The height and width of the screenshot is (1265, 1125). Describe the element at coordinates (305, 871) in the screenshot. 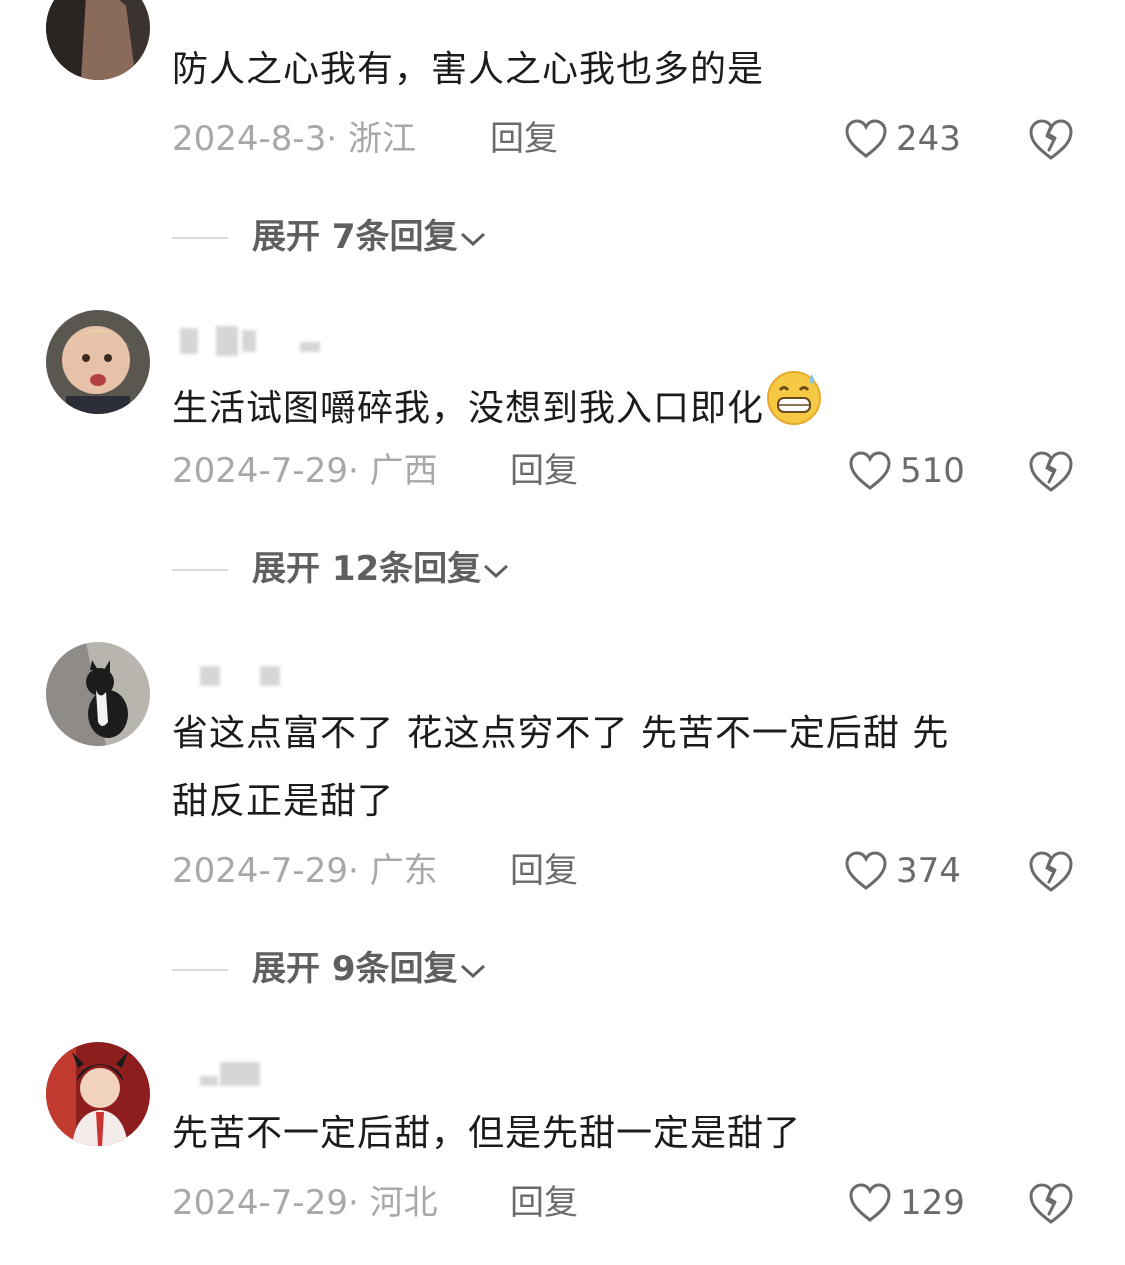

I see `date-location: 2024-7-29· 广东` at that location.